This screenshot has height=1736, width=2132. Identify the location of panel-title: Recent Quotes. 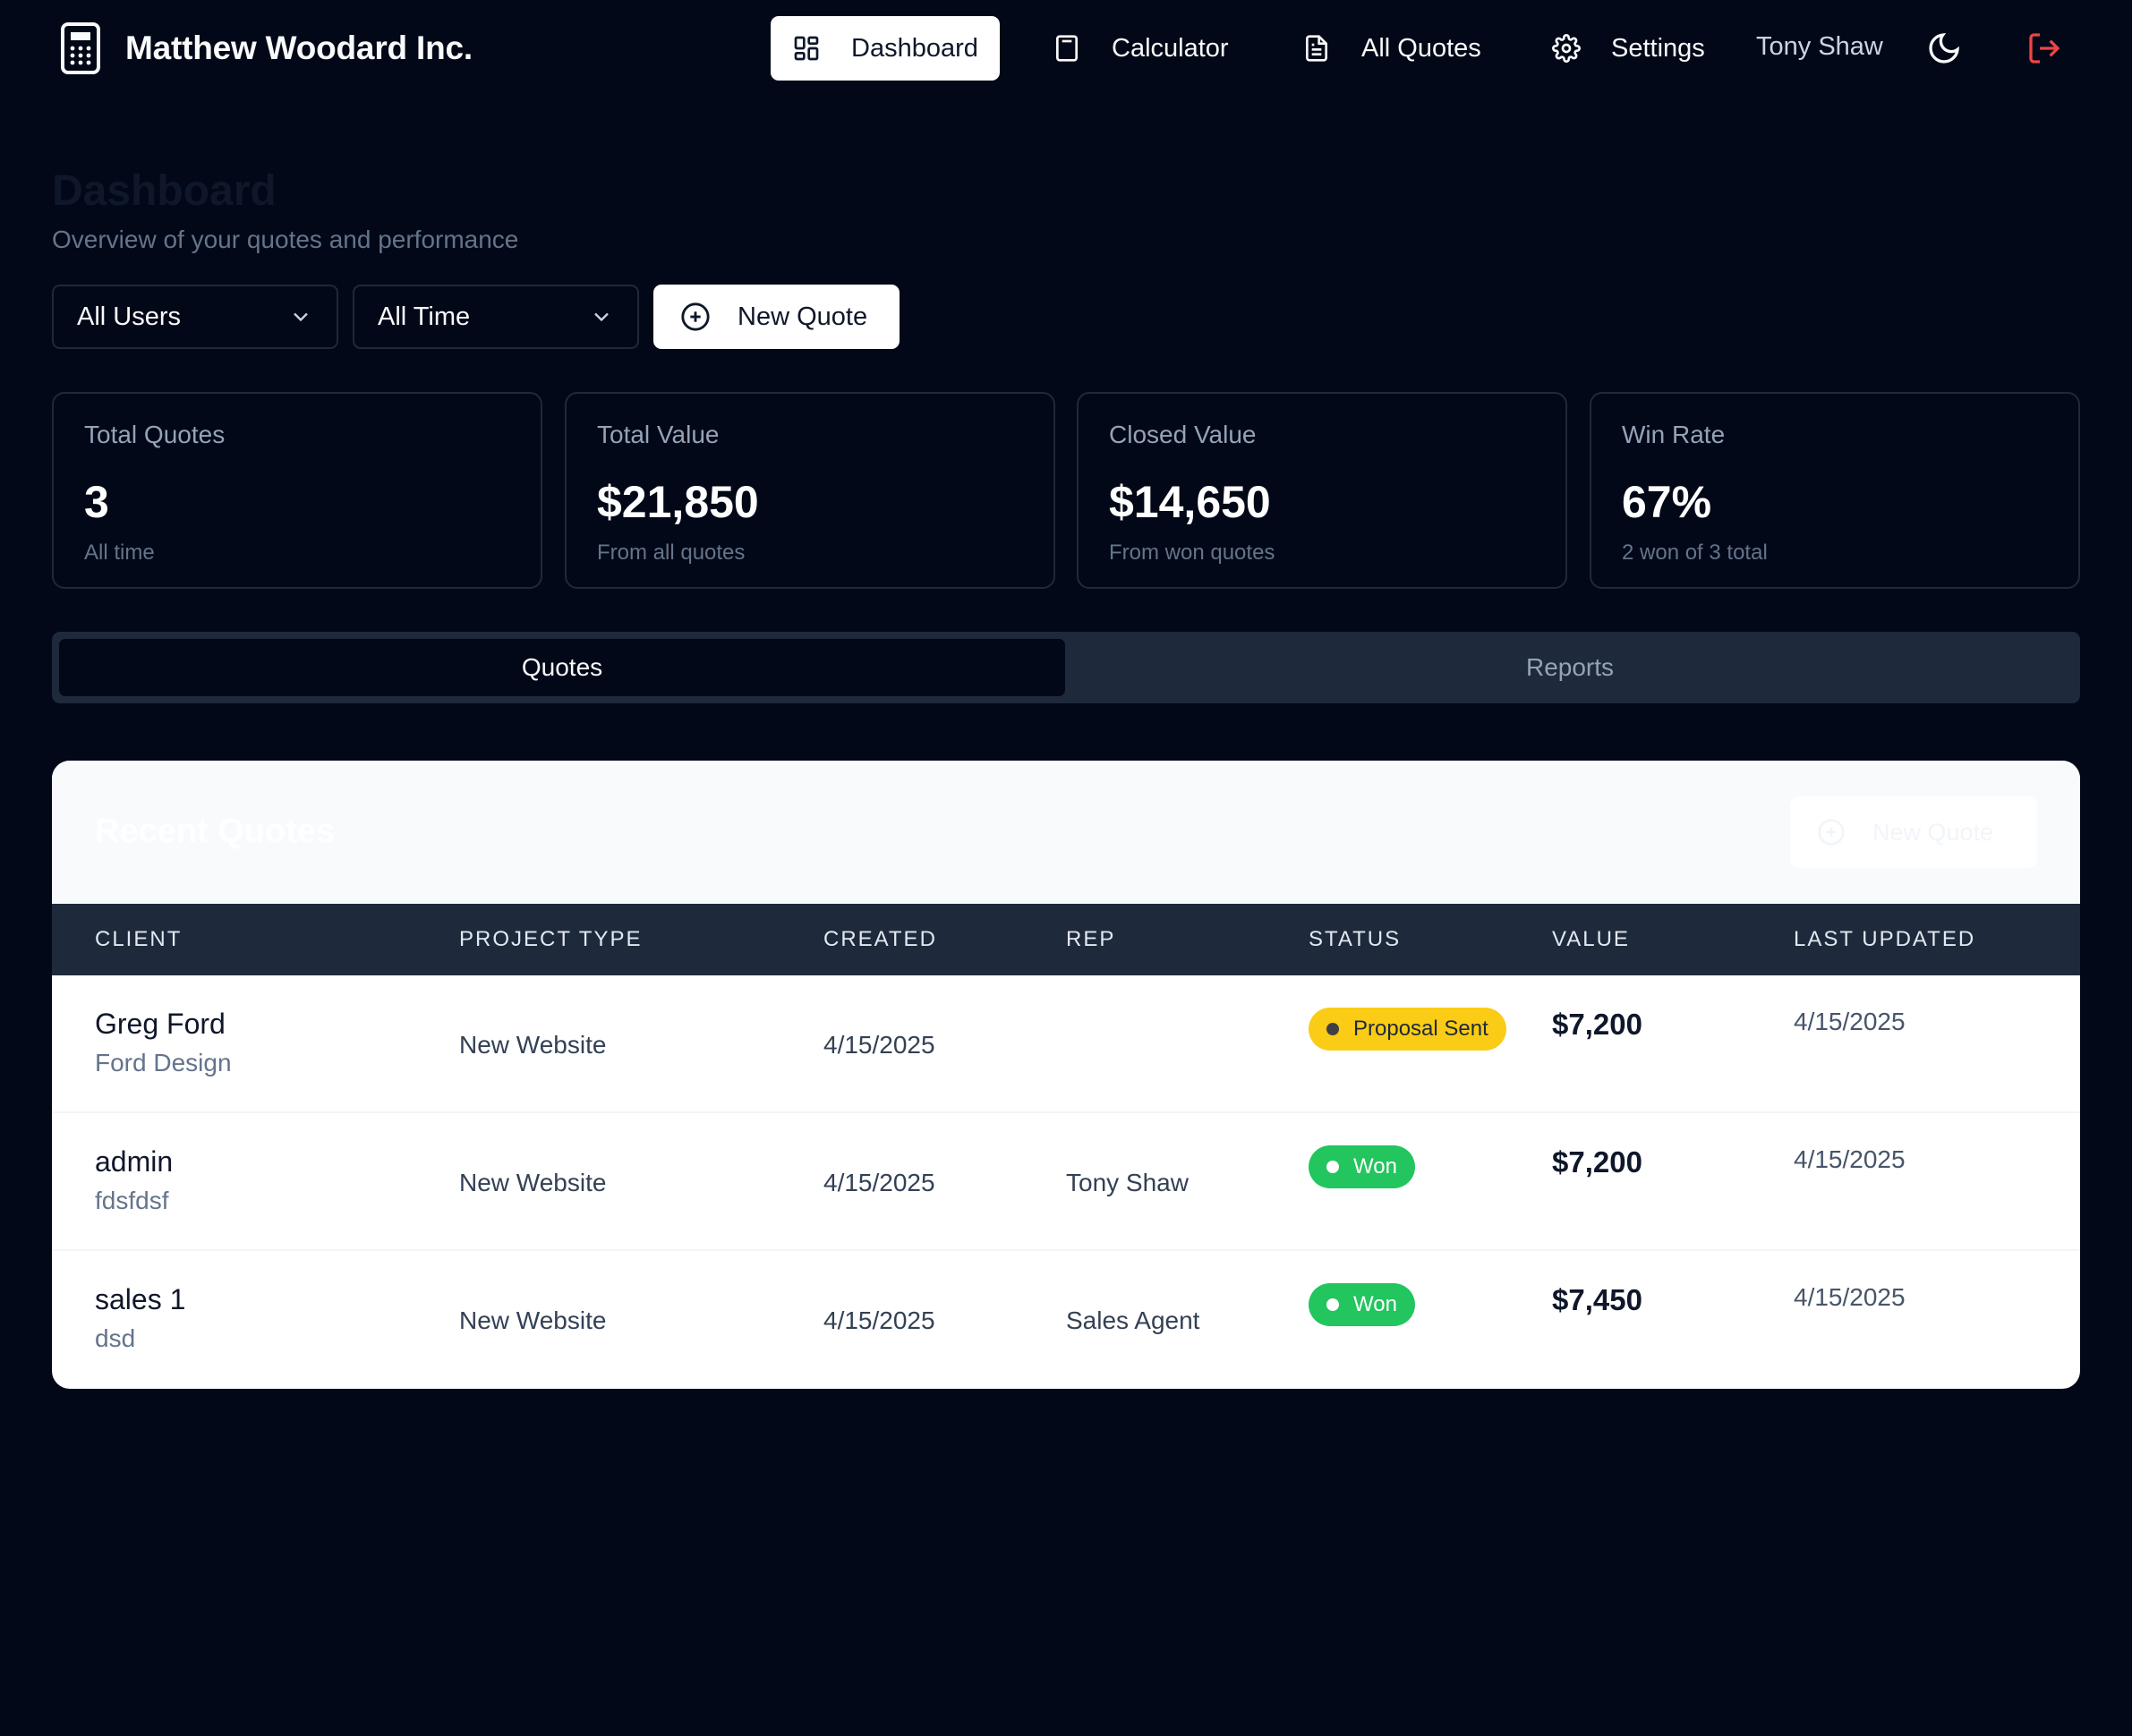
(215, 831).